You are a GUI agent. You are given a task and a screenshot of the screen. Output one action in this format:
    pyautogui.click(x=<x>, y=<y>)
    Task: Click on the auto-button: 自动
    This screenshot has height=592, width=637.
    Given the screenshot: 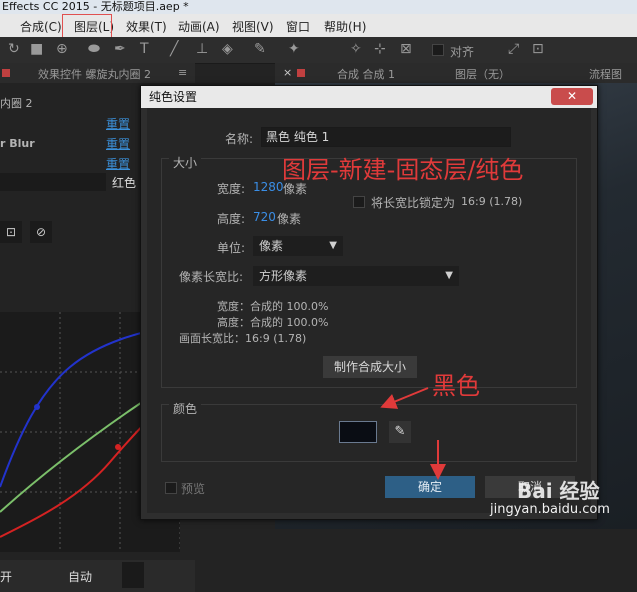 What is the action you would take?
    pyautogui.click(x=80, y=576)
    